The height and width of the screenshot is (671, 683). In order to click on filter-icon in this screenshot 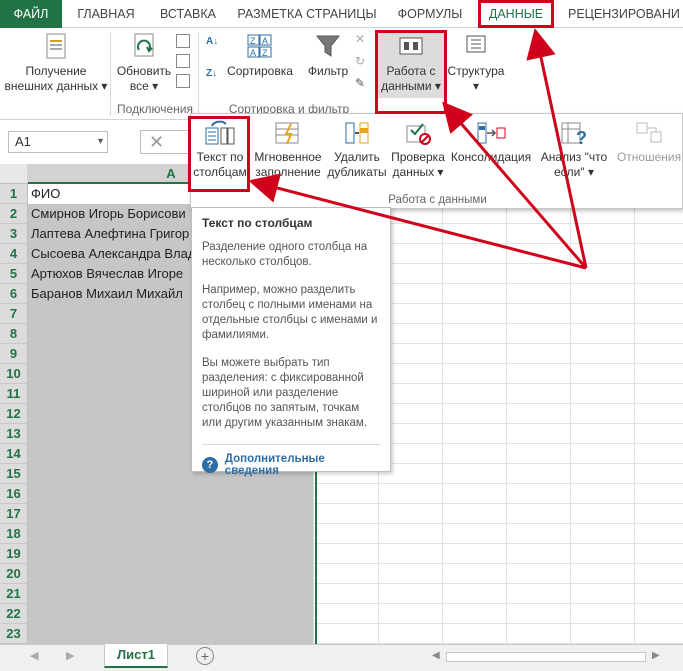, I will do `click(328, 46)`.